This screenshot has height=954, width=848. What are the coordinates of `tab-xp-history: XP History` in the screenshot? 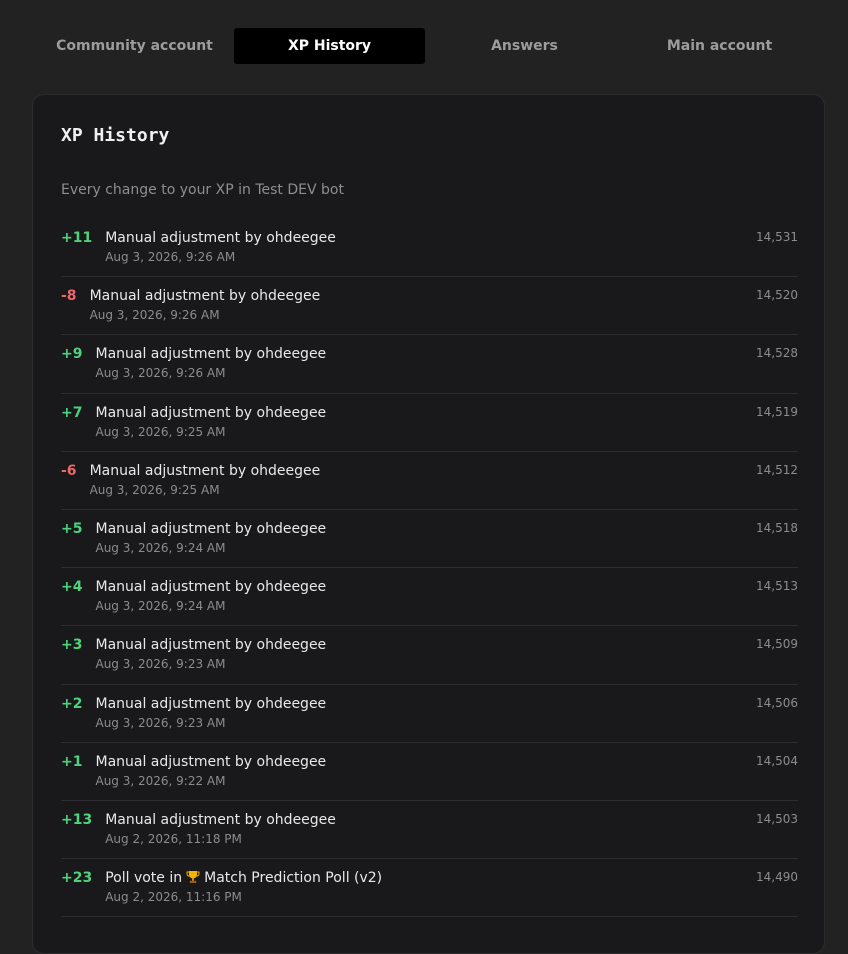 It's located at (329, 46).